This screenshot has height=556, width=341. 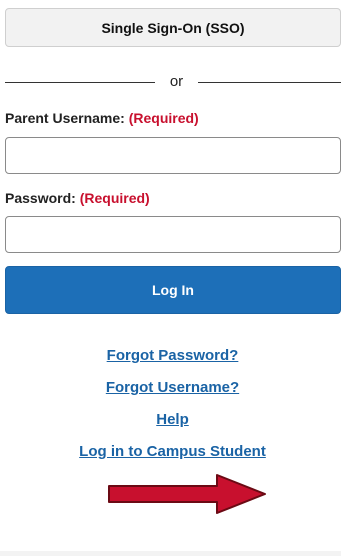 What do you see at coordinates (170, 553) in the screenshot?
I see `footer-strip` at bounding box center [170, 553].